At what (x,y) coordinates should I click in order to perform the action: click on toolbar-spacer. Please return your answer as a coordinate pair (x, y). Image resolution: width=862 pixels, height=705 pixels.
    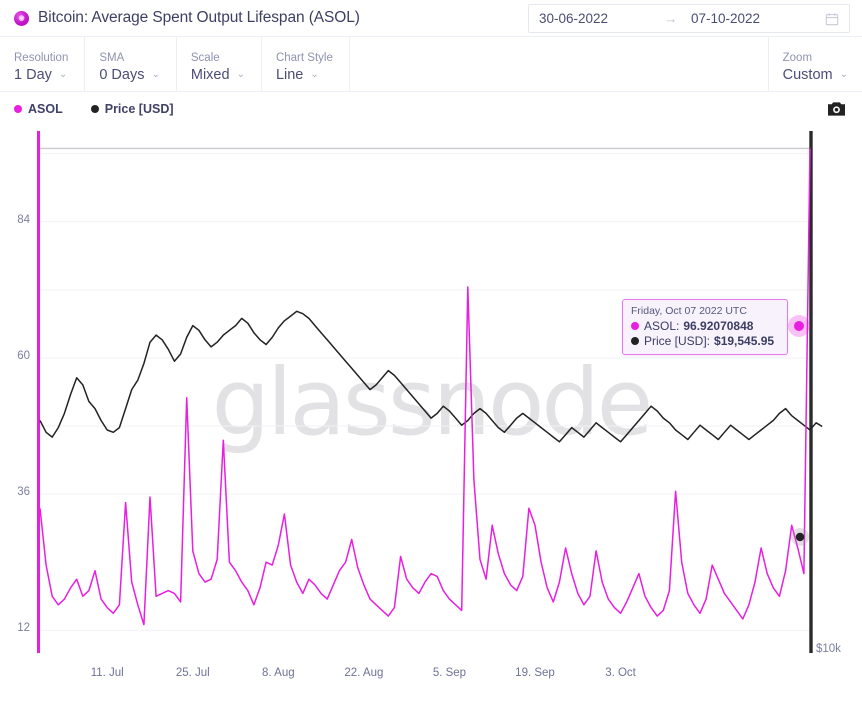
    Looking at the image, I should click on (559, 64).